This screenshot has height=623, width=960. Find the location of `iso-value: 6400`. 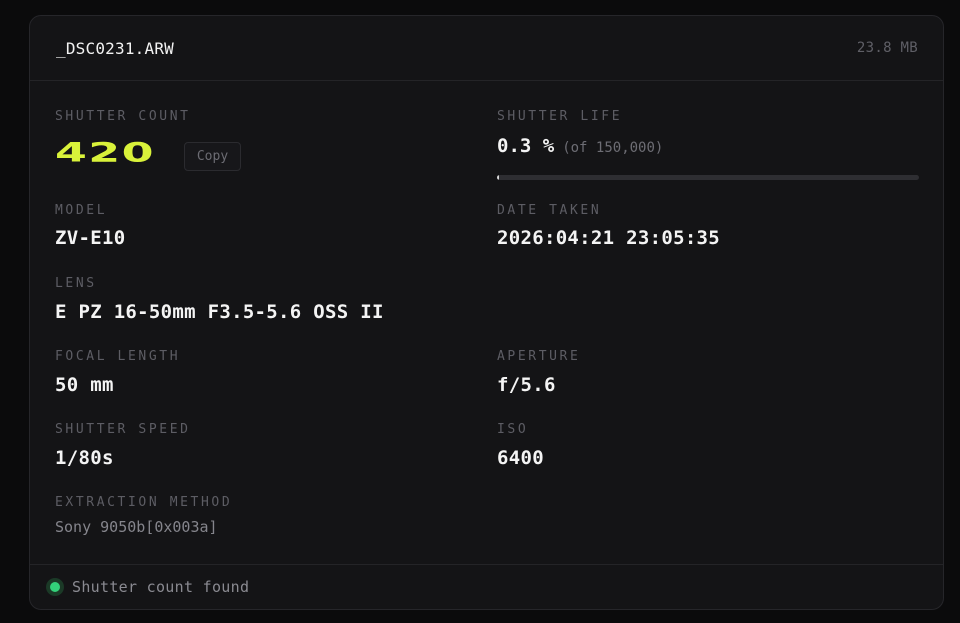

iso-value: 6400 is located at coordinates (520, 458).